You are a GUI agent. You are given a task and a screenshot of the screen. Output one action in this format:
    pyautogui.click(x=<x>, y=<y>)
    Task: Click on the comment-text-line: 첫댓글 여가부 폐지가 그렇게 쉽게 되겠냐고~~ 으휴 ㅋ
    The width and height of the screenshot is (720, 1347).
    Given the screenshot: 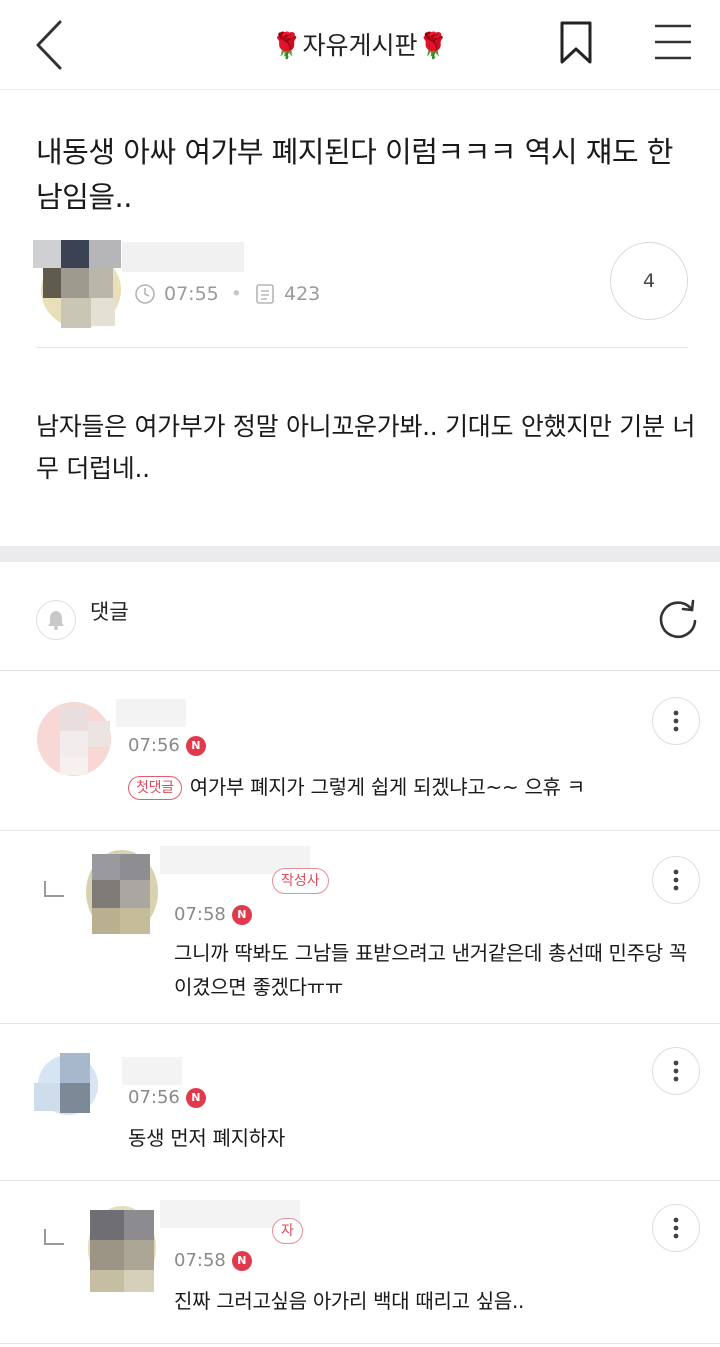 What is the action you would take?
    pyautogui.click(x=378, y=787)
    